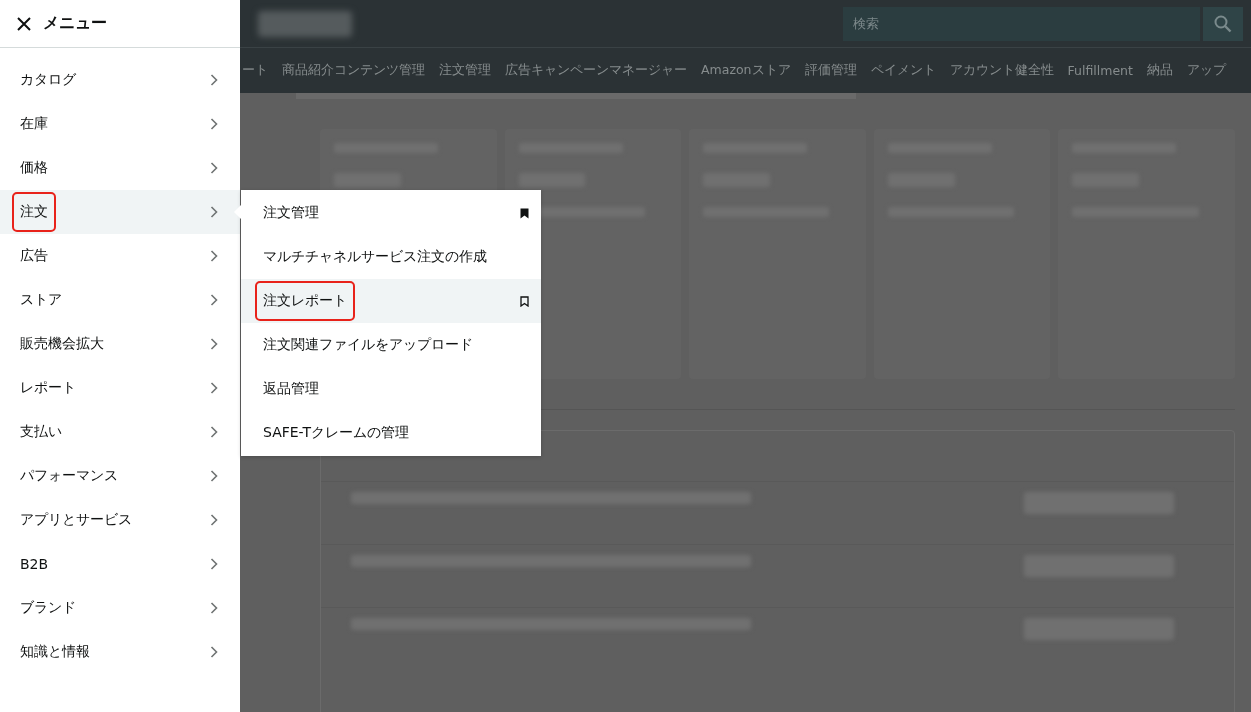 This screenshot has width=1251, height=712. I want to click on close-icon, so click(24, 23).